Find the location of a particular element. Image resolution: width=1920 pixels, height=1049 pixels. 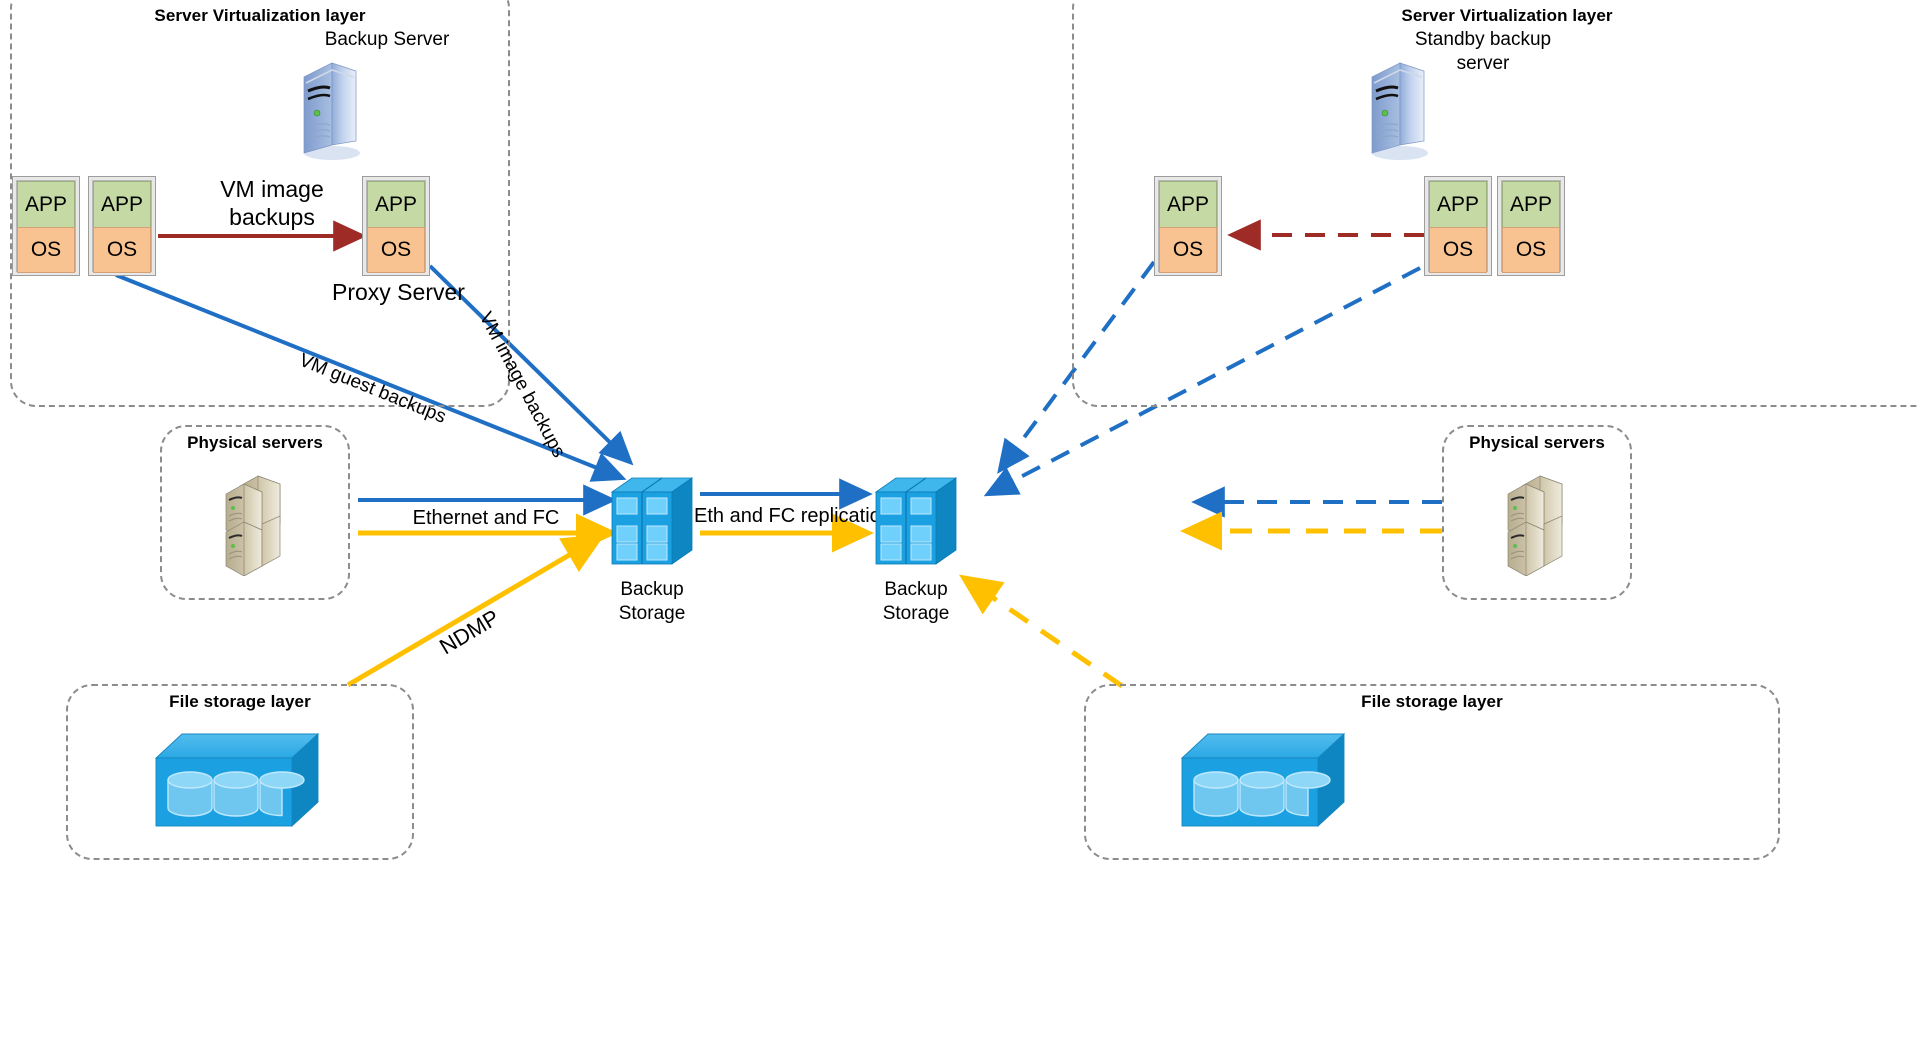

label-ethernet-and-fc: Ethernet and FC is located at coordinates (486, 518).